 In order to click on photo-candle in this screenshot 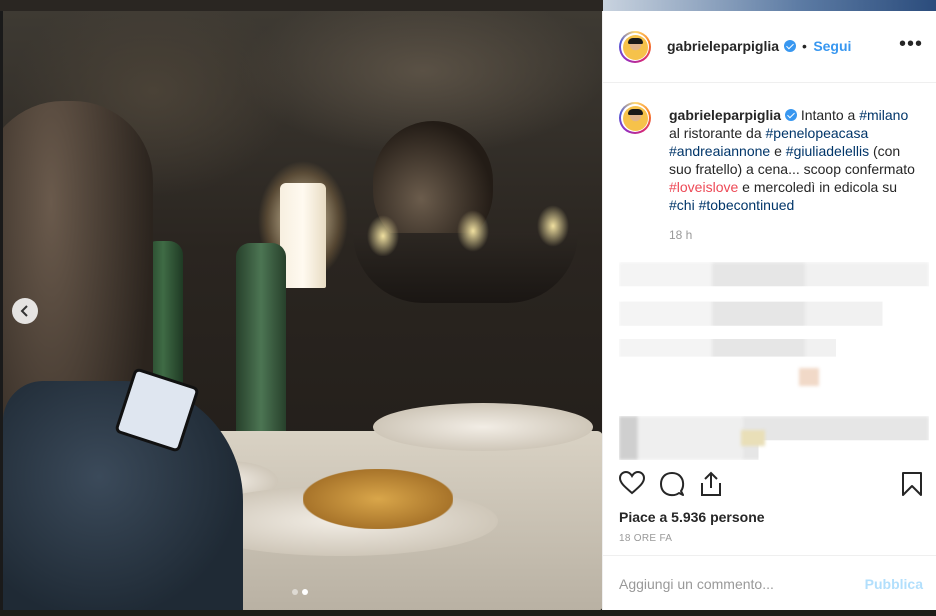, I will do `click(303, 235)`.